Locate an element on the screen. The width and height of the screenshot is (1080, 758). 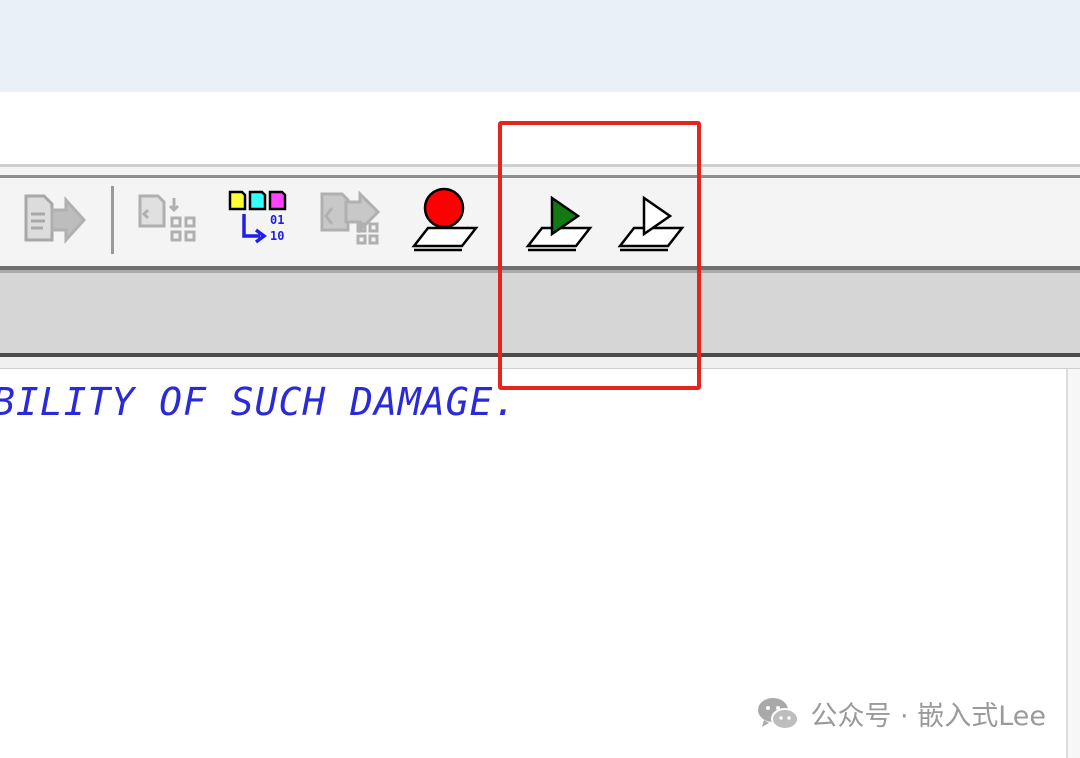
export-doc-button is located at coordinates (54, 220).